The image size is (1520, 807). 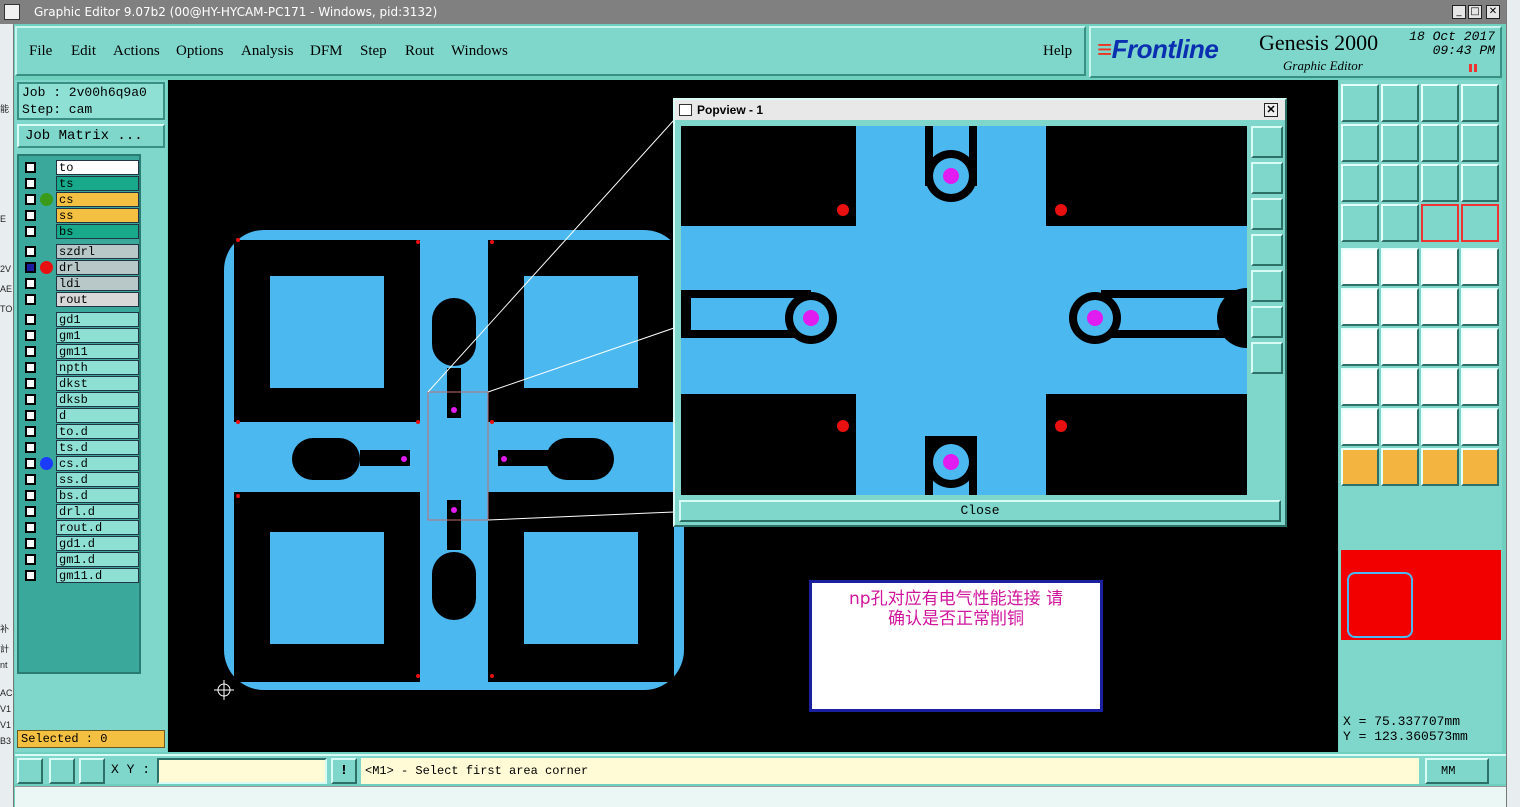 I want to click on split-tool-icon, so click(x=1400, y=387).